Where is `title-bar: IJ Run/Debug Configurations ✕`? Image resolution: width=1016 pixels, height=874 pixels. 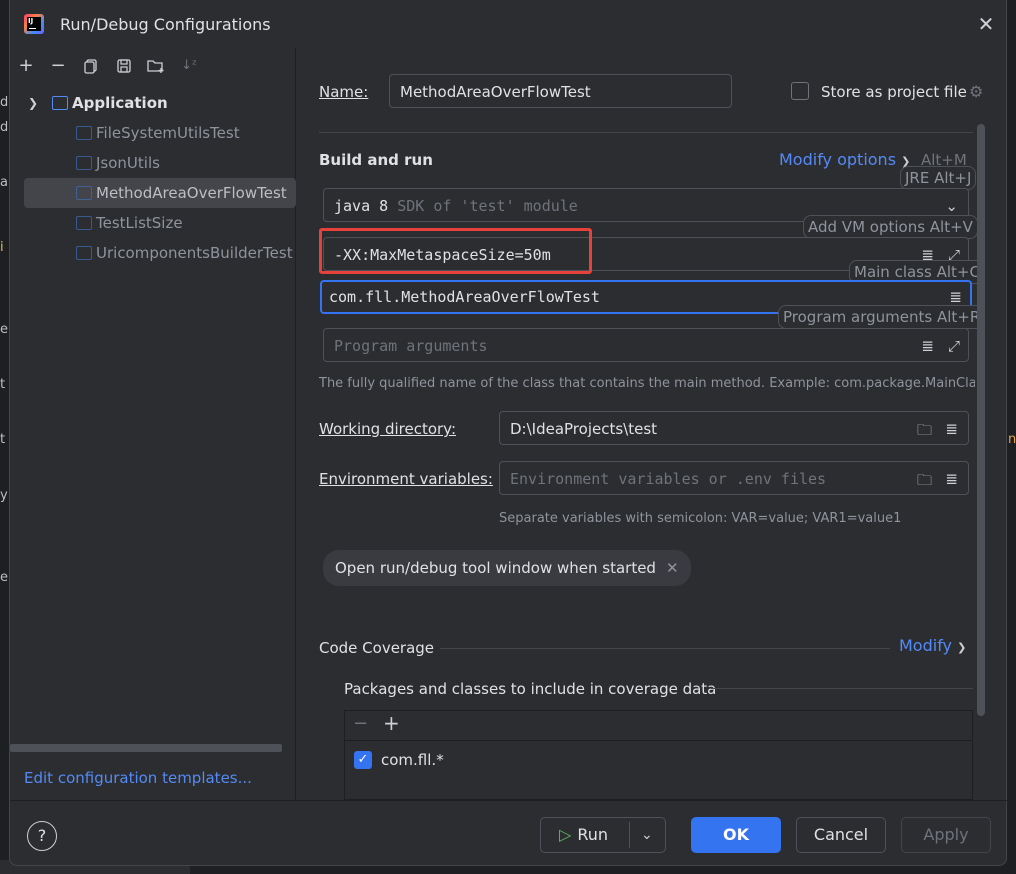 title-bar: IJ Run/Debug Configurations ✕ is located at coordinates (509, 24).